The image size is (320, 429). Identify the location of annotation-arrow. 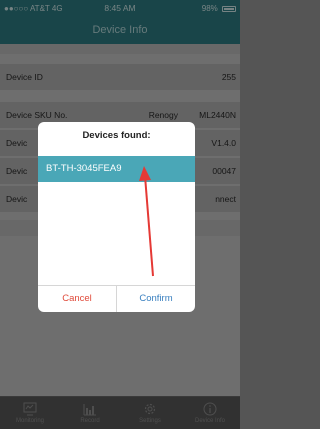
(146, 221).